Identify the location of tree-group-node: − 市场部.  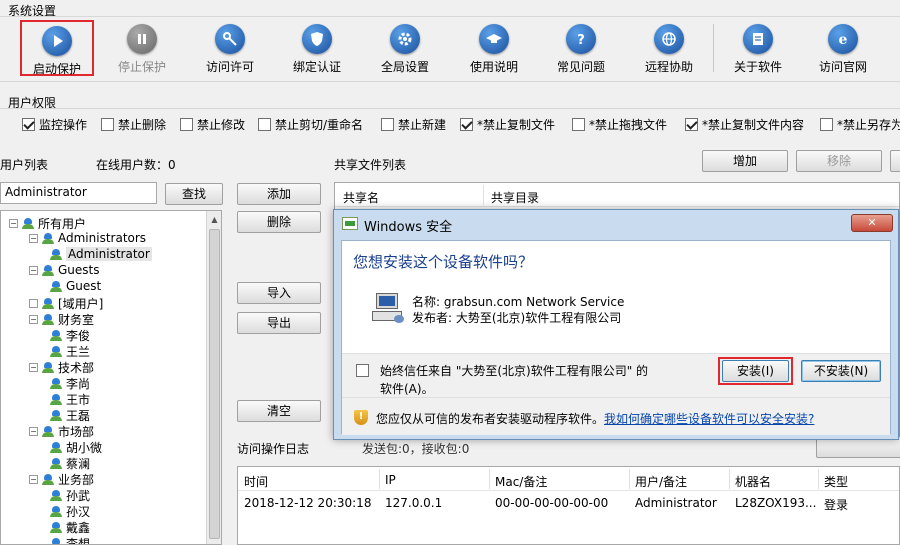
(61, 431).